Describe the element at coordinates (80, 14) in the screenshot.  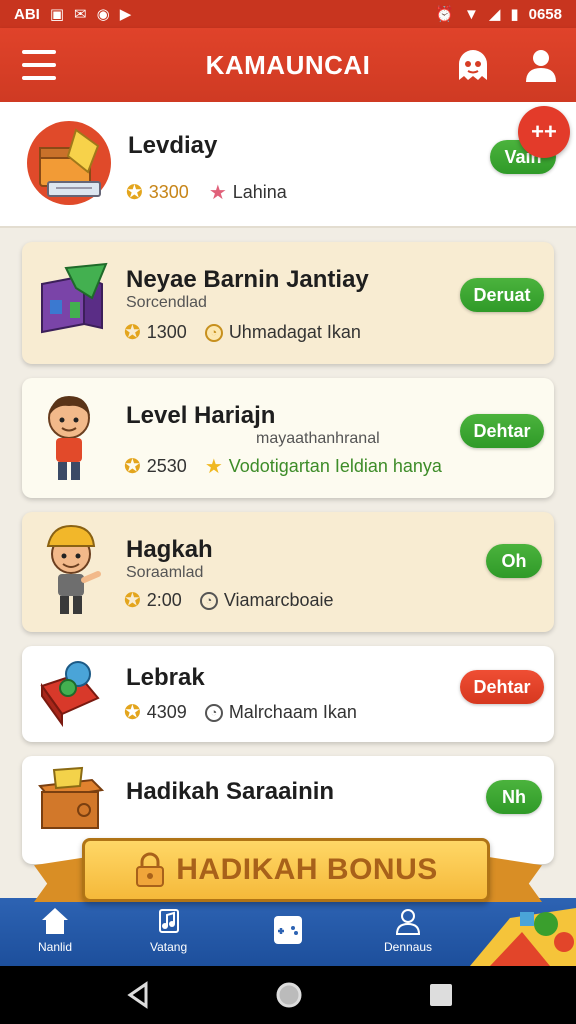
I see `notification-icon: ✉` at that location.